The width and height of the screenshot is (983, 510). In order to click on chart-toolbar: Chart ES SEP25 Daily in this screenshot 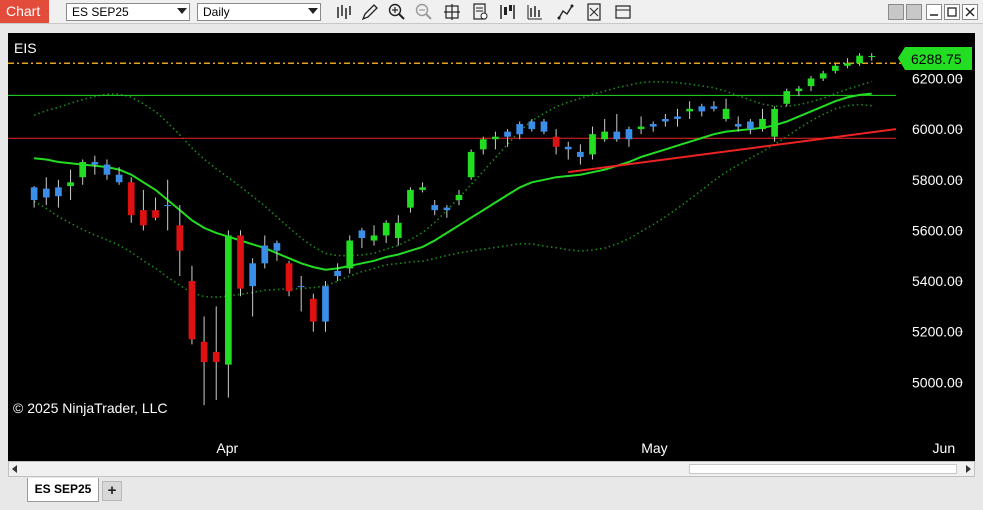, I will do `click(491, 12)`.